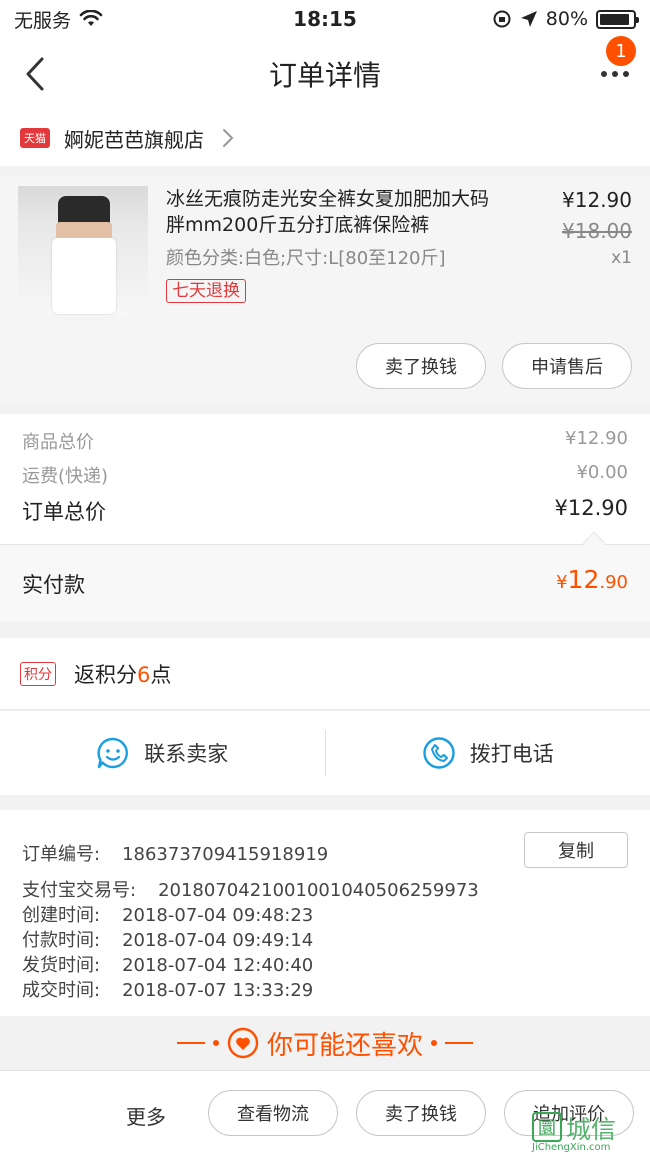 Image resolution: width=650 pixels, height=1156 pixels. What do you see at coordinates (439, 753) in the screenshot?
I see `phone-icon` at bounding box center [439, 753].